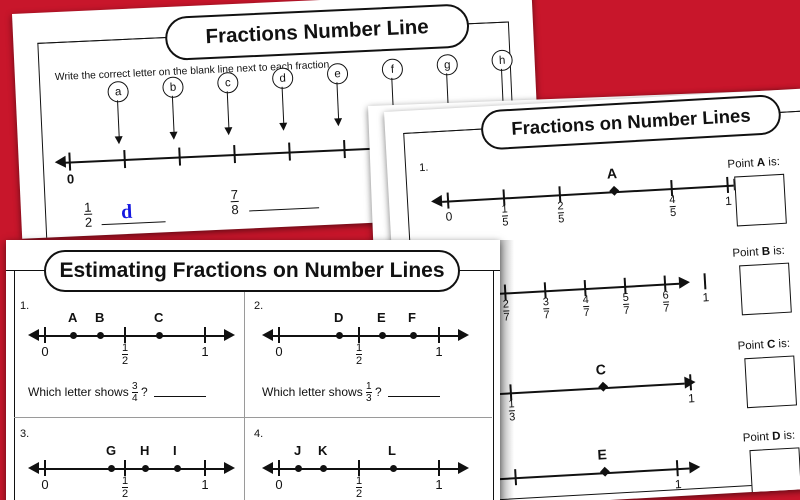  Describe the element at coordinates (560, 206) in the screenshot. I see `sheet2-line1-frac-2-5-num: 2` at that location.